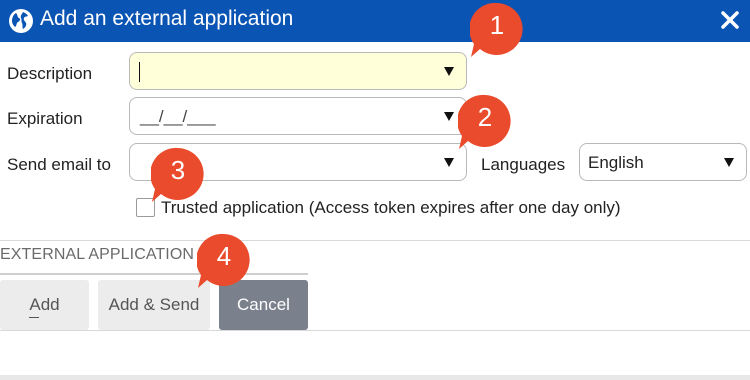  What do you see at coordinates (375, 21) in the screenshot?
I see `dialog-titlebar: Add an external application` at bounding box center [375, 21].